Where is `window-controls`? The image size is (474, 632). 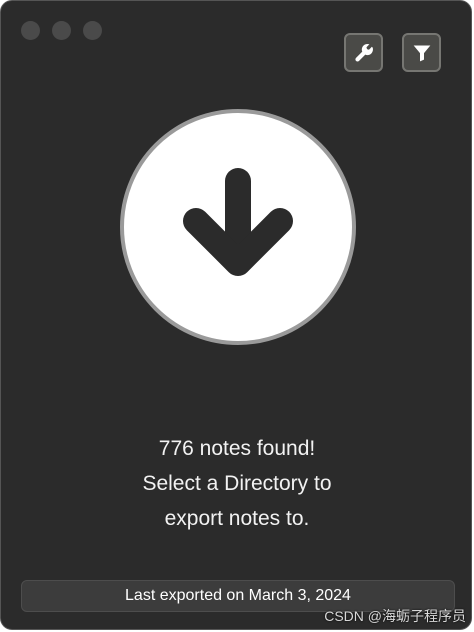
window-controls is located at coordinates (61, 30).